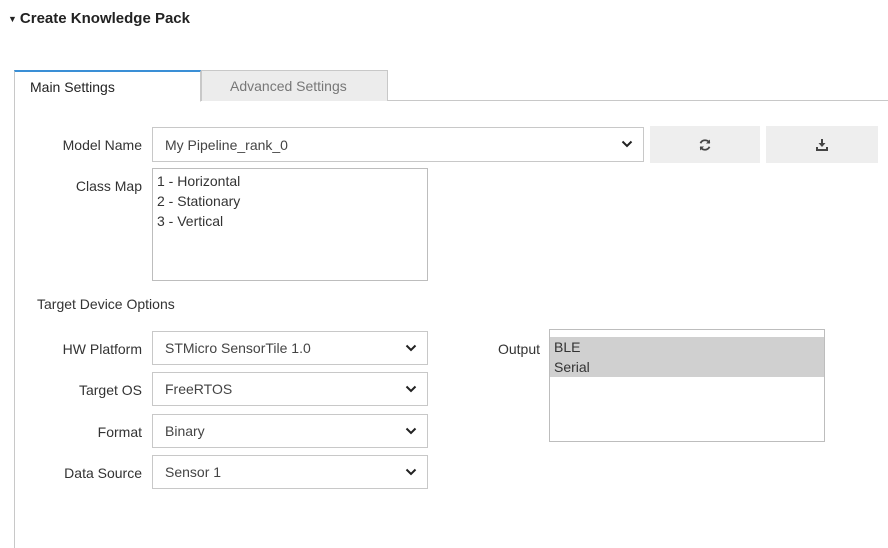 The width and height of the screenshot is (888, 548). I want to click on data-source-label: Data Source, so click(103, 473).